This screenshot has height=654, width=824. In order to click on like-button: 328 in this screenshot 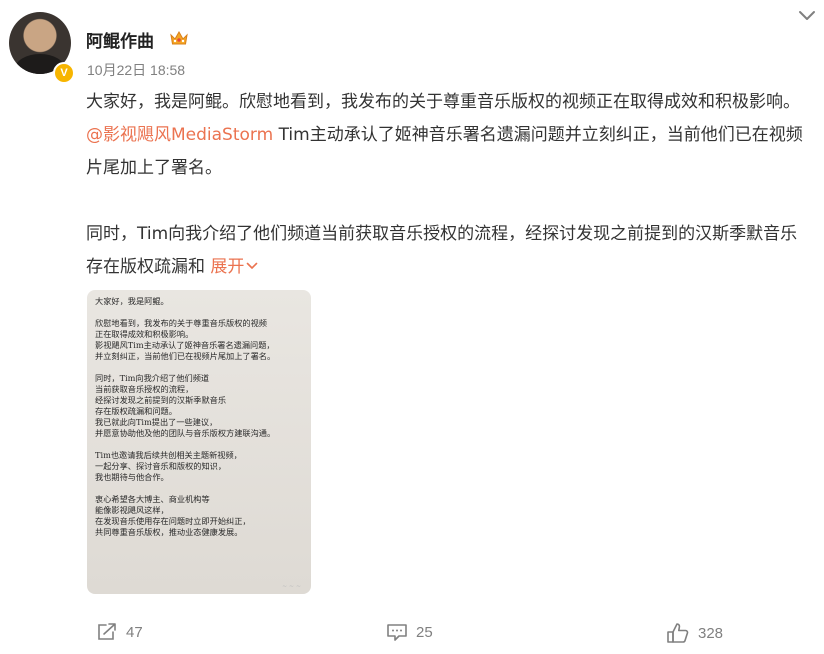, I will do `click(694, 633)`.